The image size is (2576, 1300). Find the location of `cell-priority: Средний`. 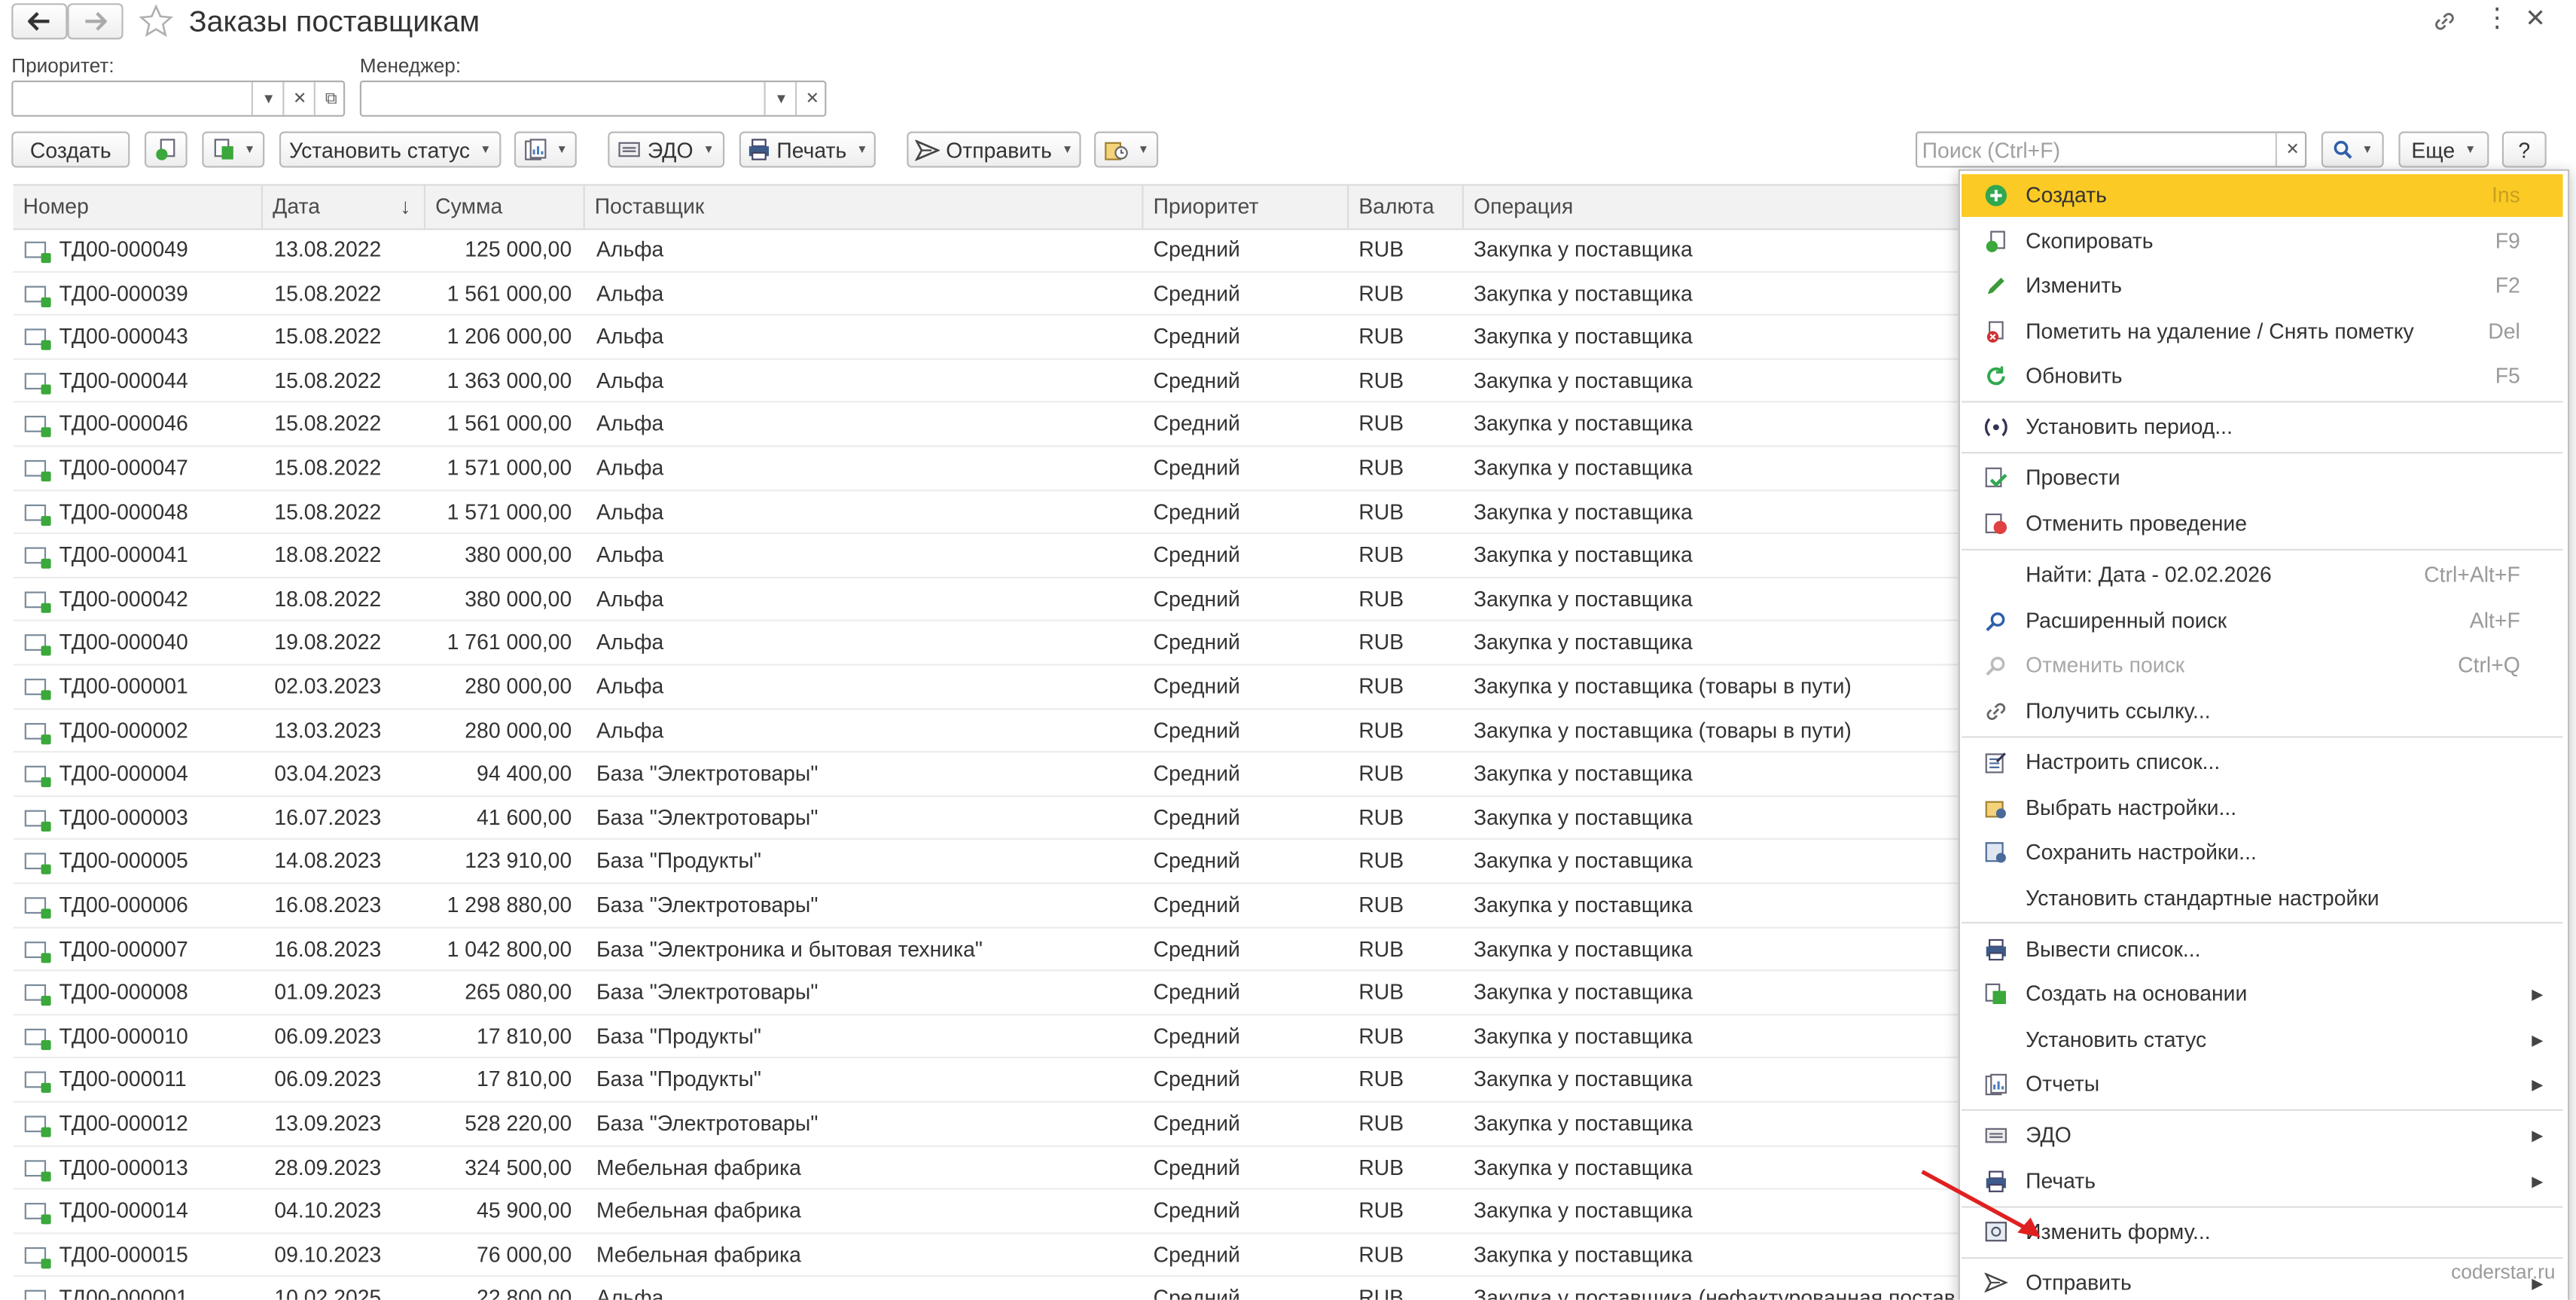

cell-priority: Средний is located at coordinates (1196, 686).